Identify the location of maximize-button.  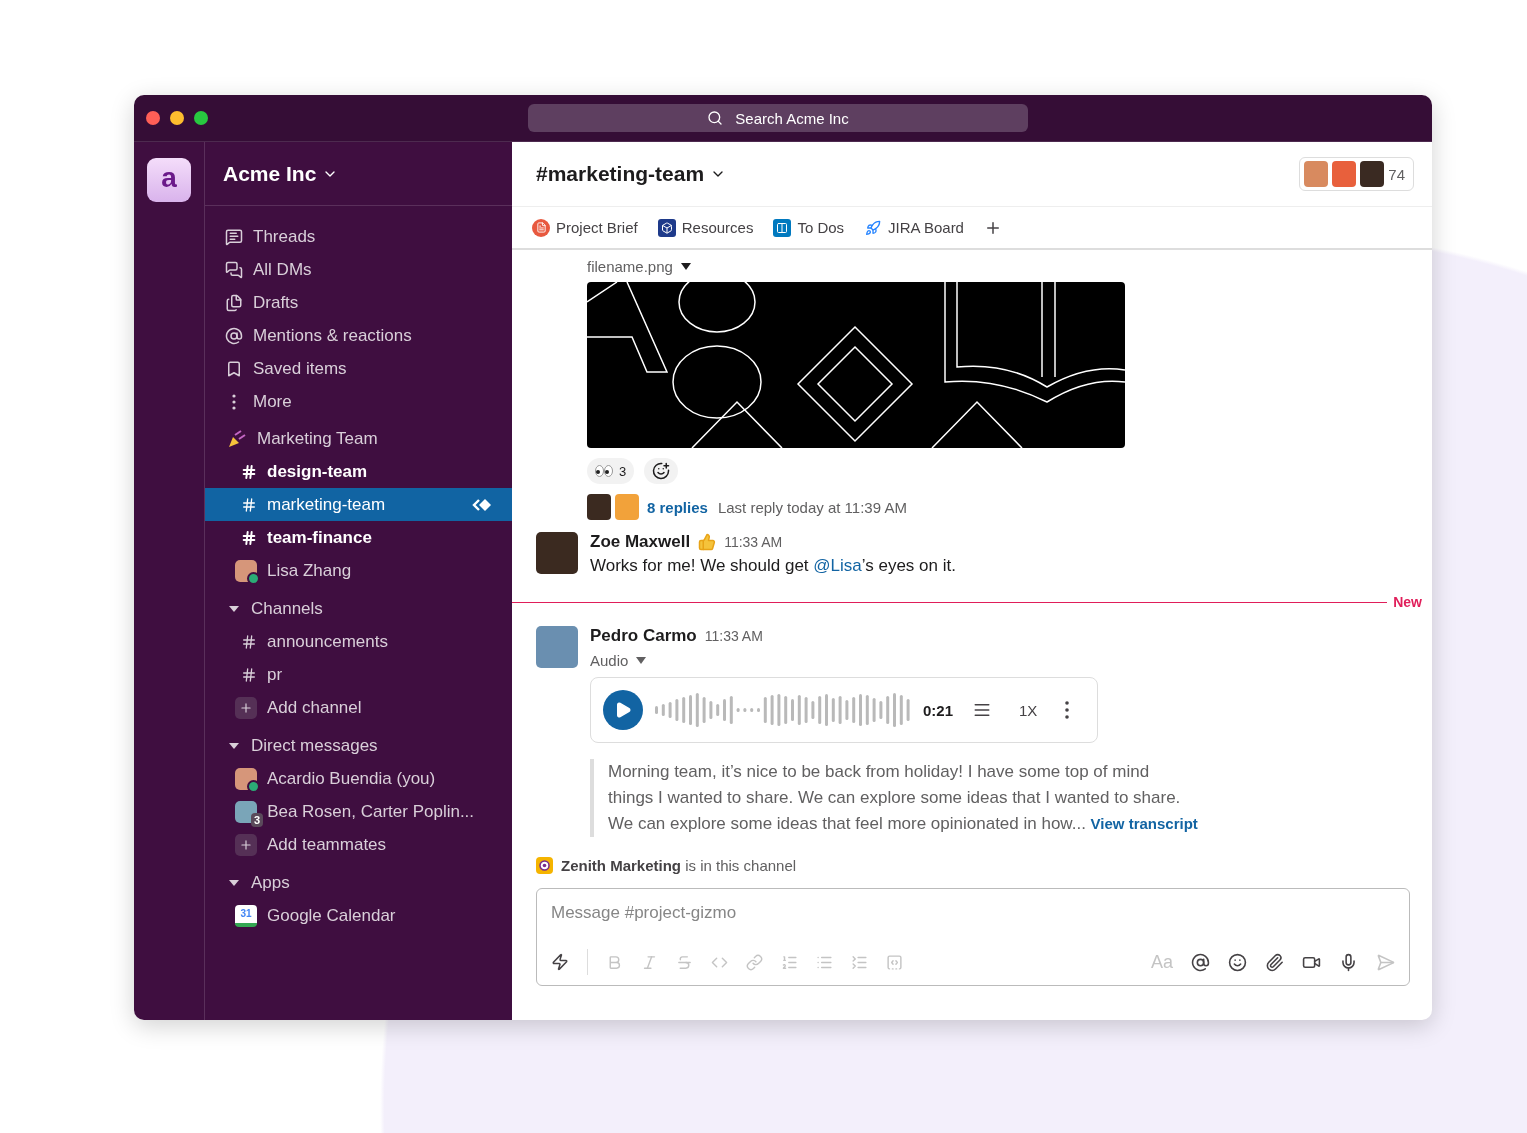
(201, 118).